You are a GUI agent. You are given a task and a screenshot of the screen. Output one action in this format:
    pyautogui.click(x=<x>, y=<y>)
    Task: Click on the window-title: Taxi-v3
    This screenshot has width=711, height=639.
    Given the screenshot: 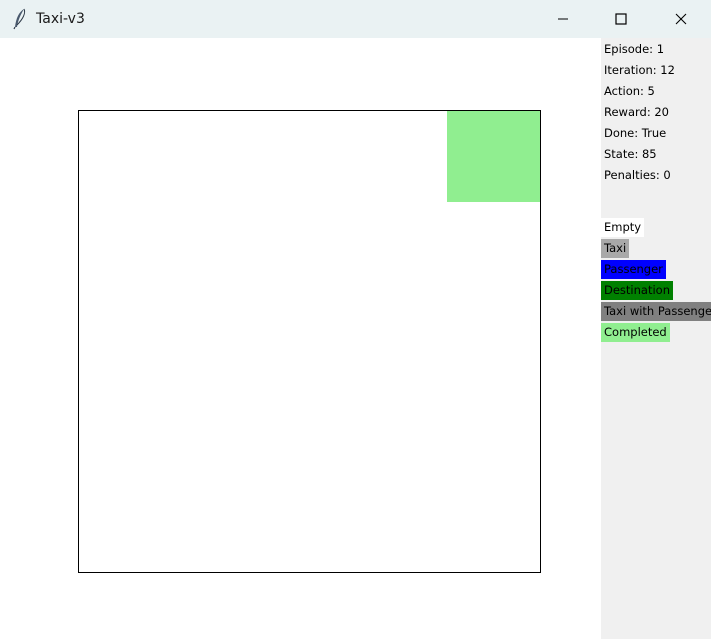 What is the action you would take?
    pyautogui.click(x=60, y=19)
    